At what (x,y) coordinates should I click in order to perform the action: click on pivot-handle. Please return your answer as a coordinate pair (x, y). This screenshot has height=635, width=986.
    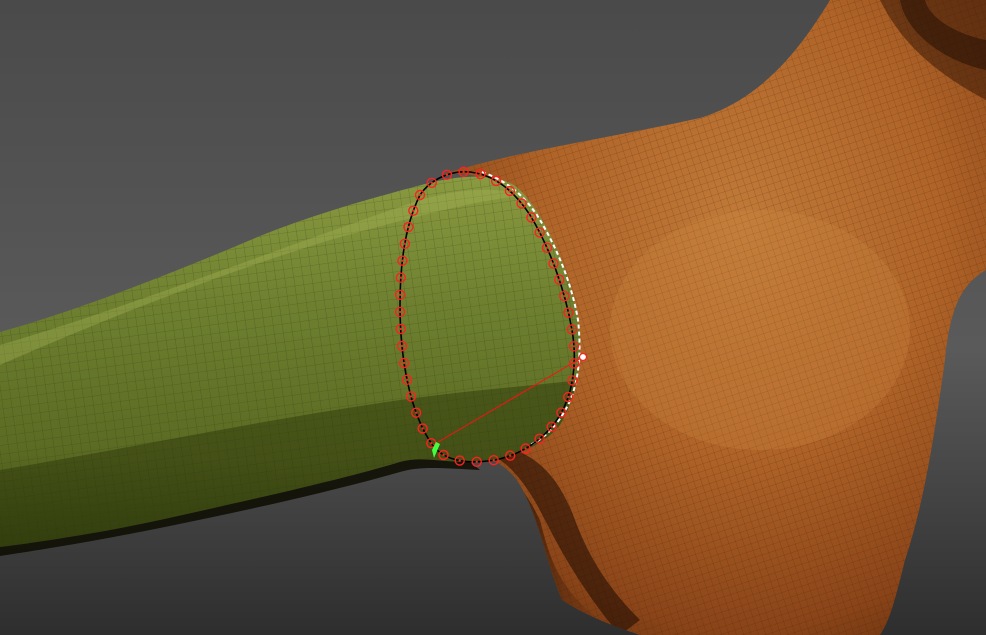
    Looking at the image, I should click on (583, 357).